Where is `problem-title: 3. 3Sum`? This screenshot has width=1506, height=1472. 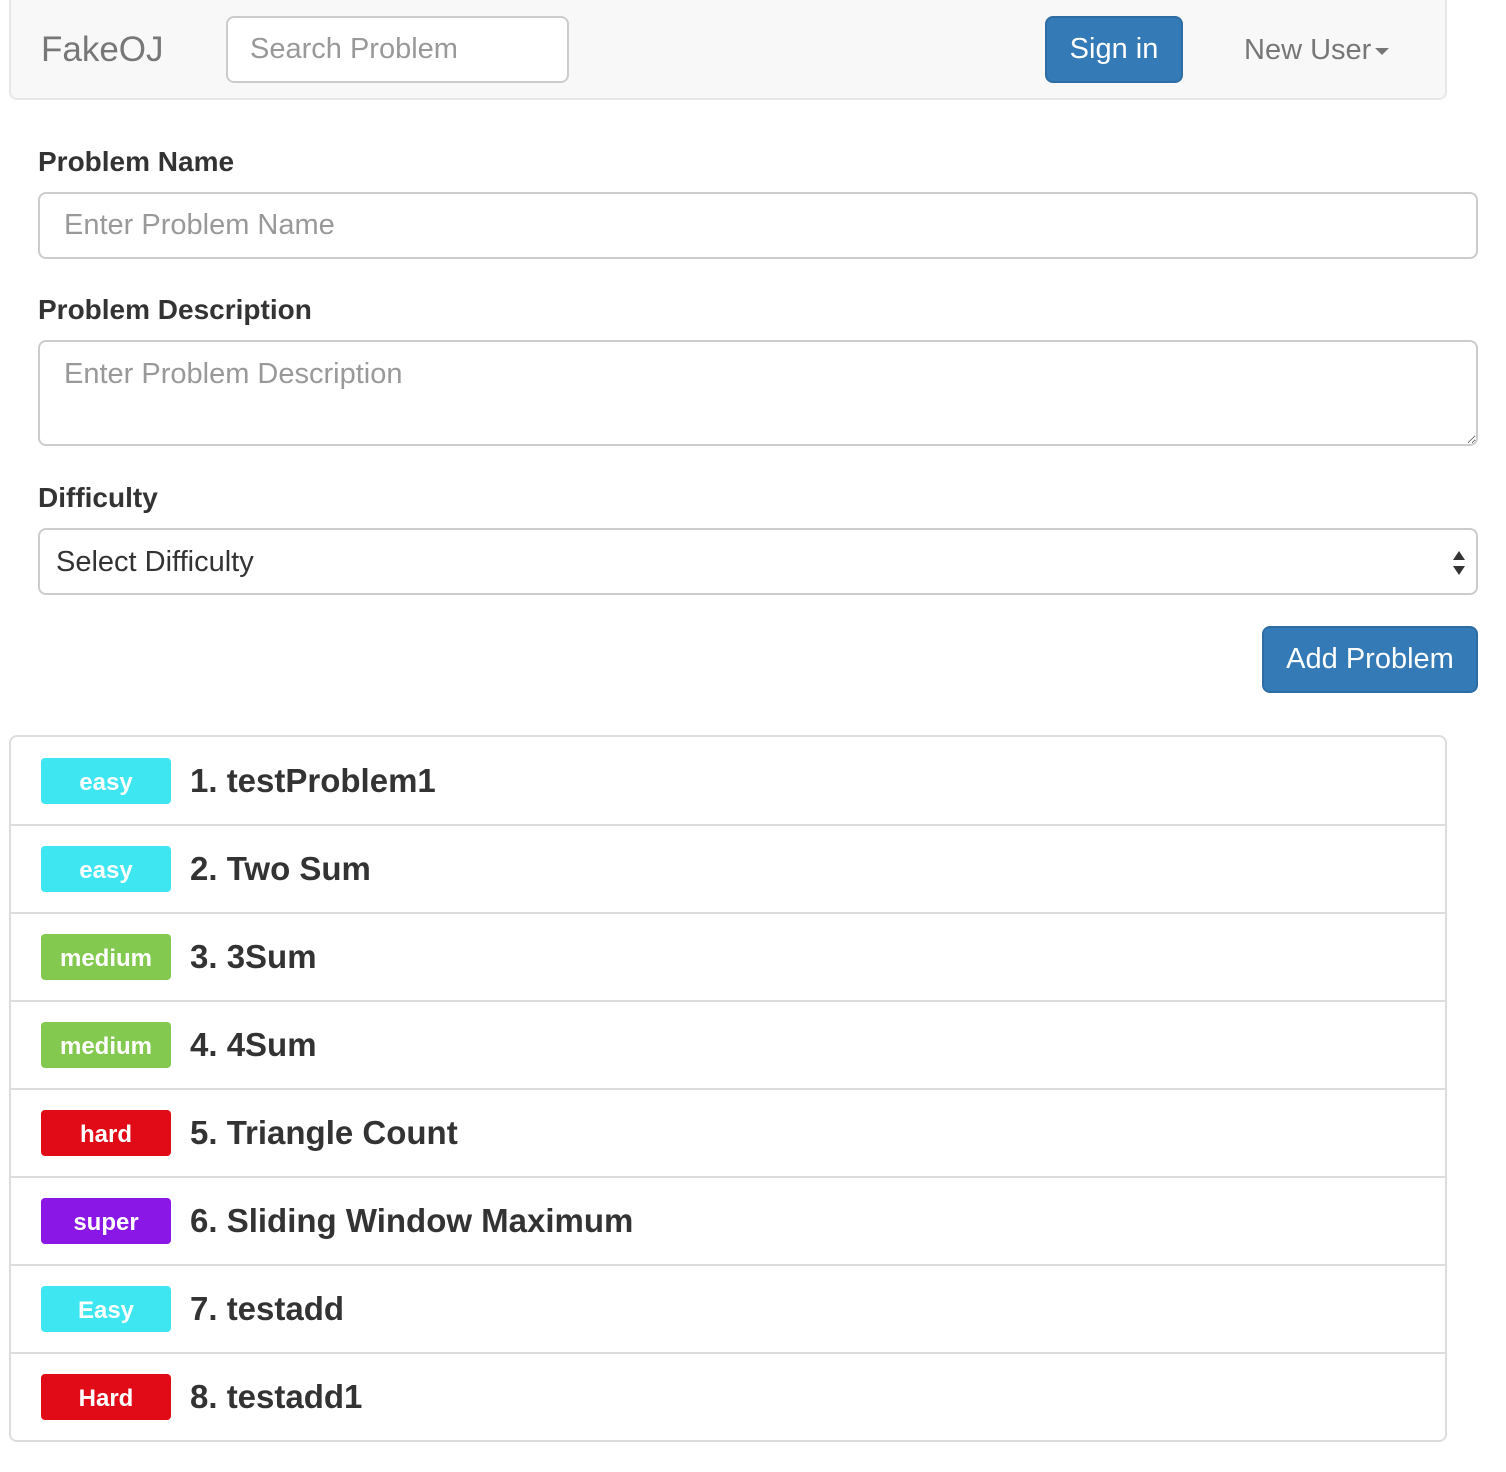
problem-title: 3. 3Sum is located at coordinates (253, 956).